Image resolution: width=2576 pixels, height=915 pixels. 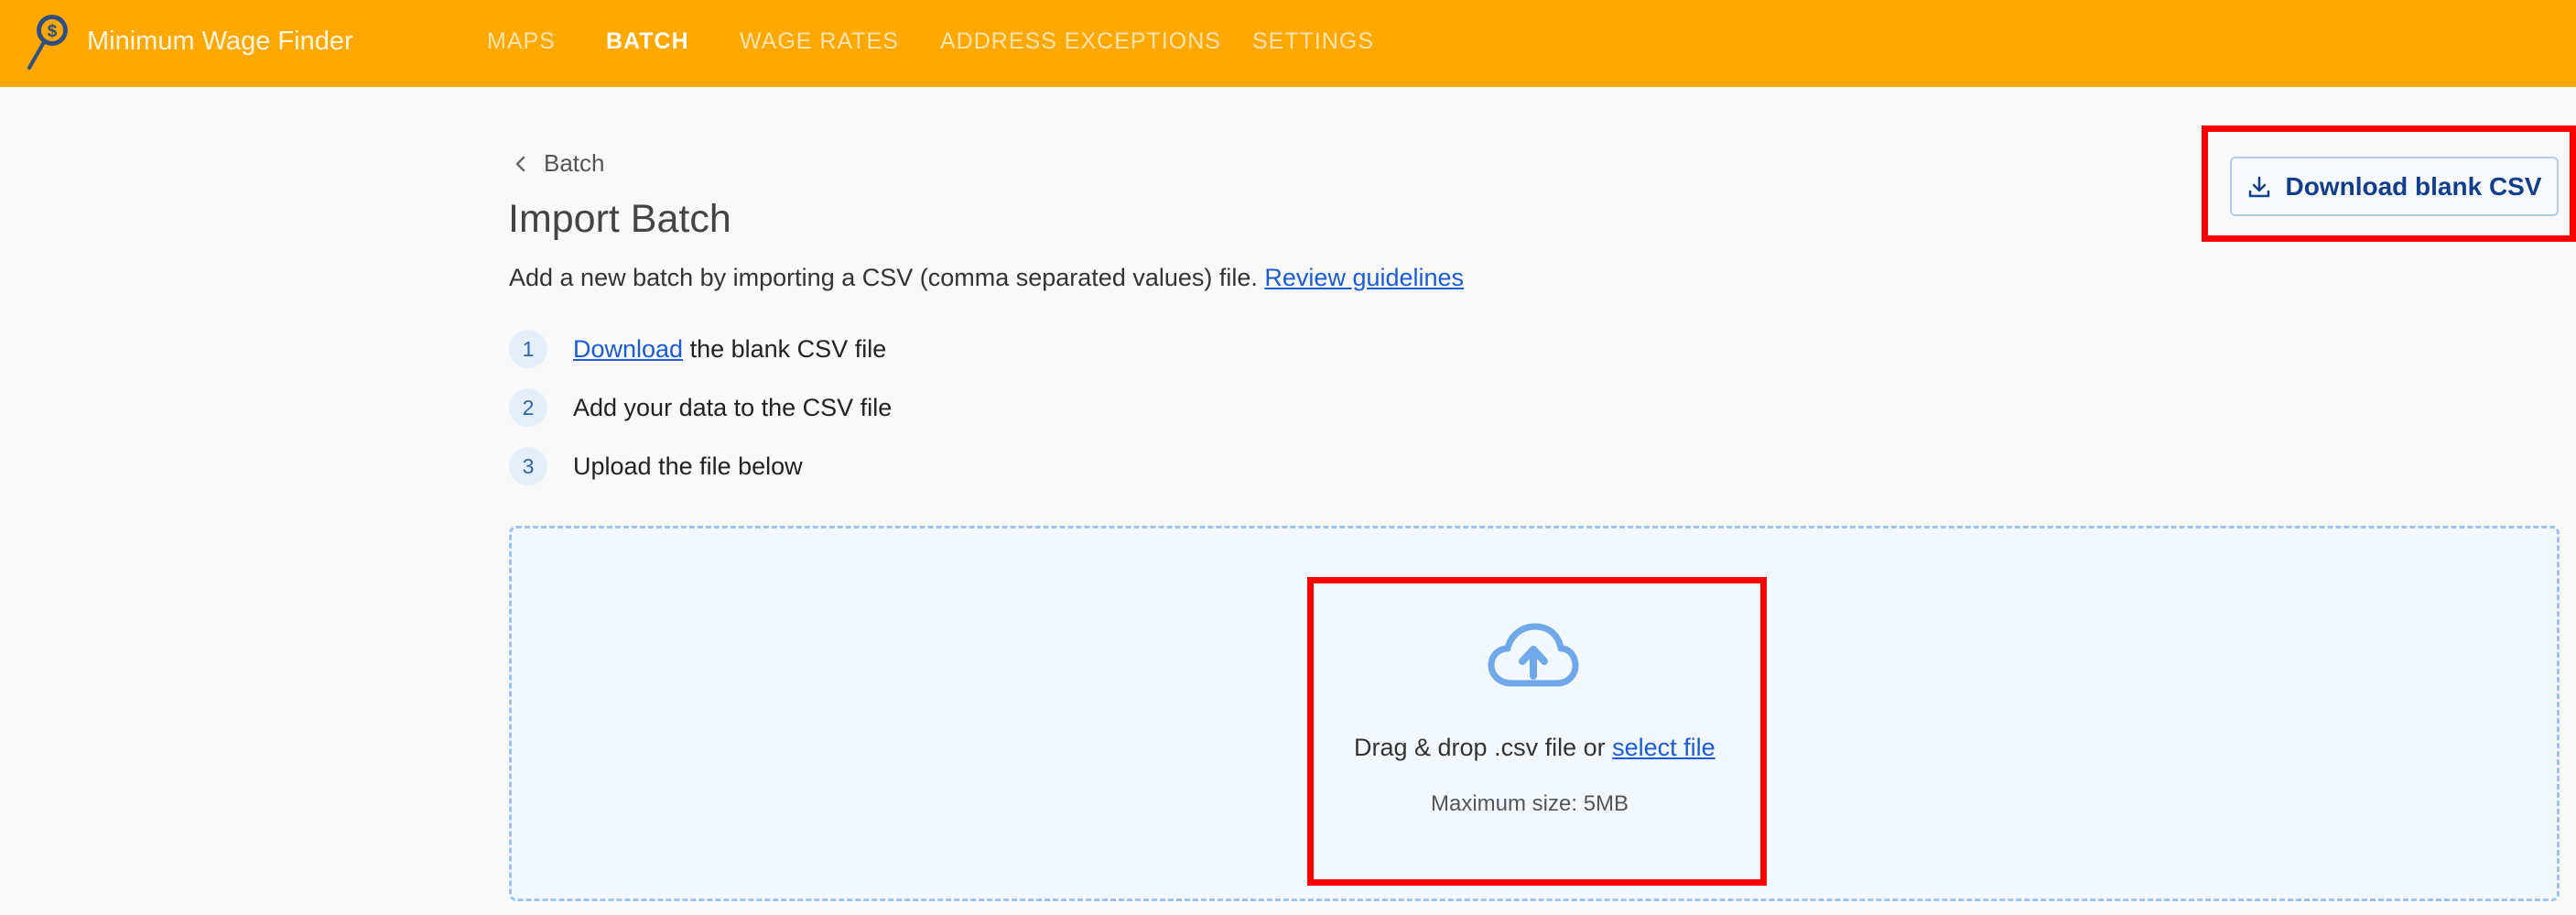 I want to click on cloud-upload-icon, so click(x=1534, y=655).